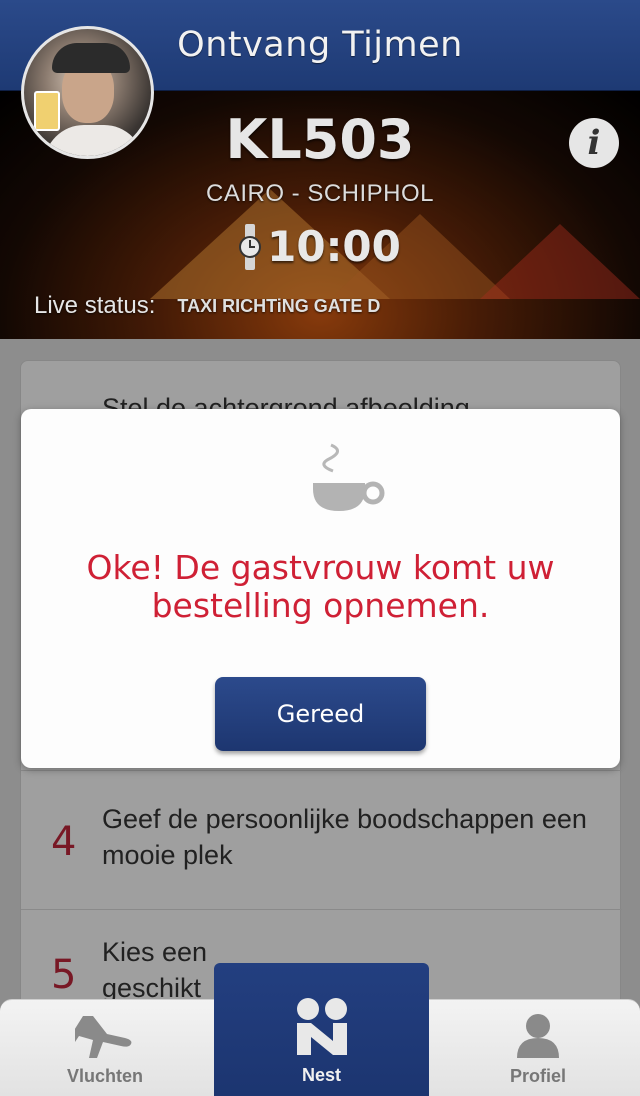 The image size is (640, 1096). Describe the element at coordinates (250, 246) in the screenshot. I see `watch-icon` at that location.